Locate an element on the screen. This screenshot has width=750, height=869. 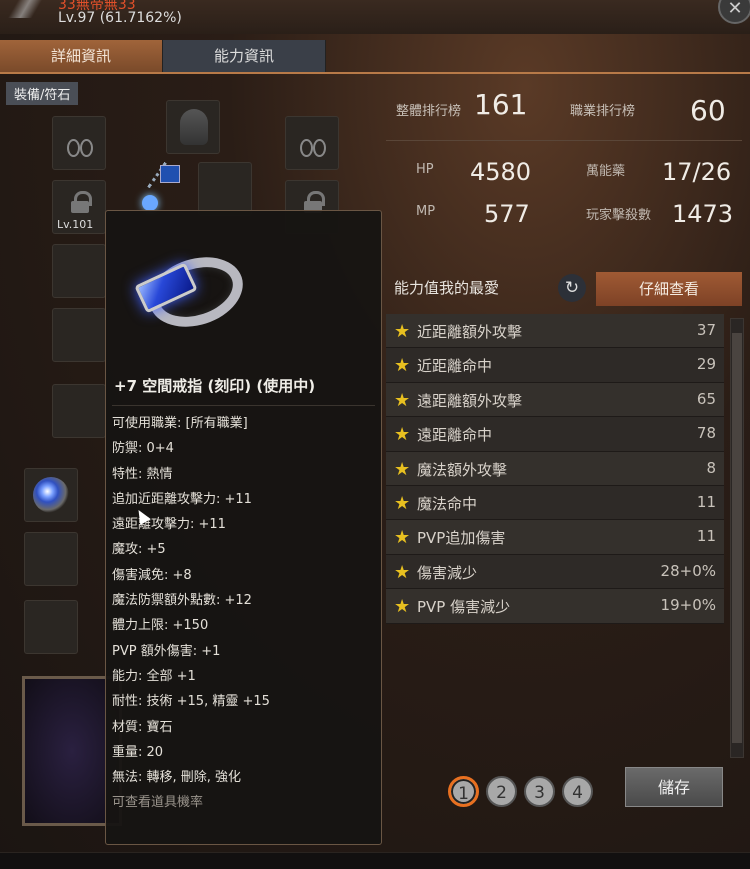
list-item: ★ 近距離命中 29 is located at coordinates (555, 365).